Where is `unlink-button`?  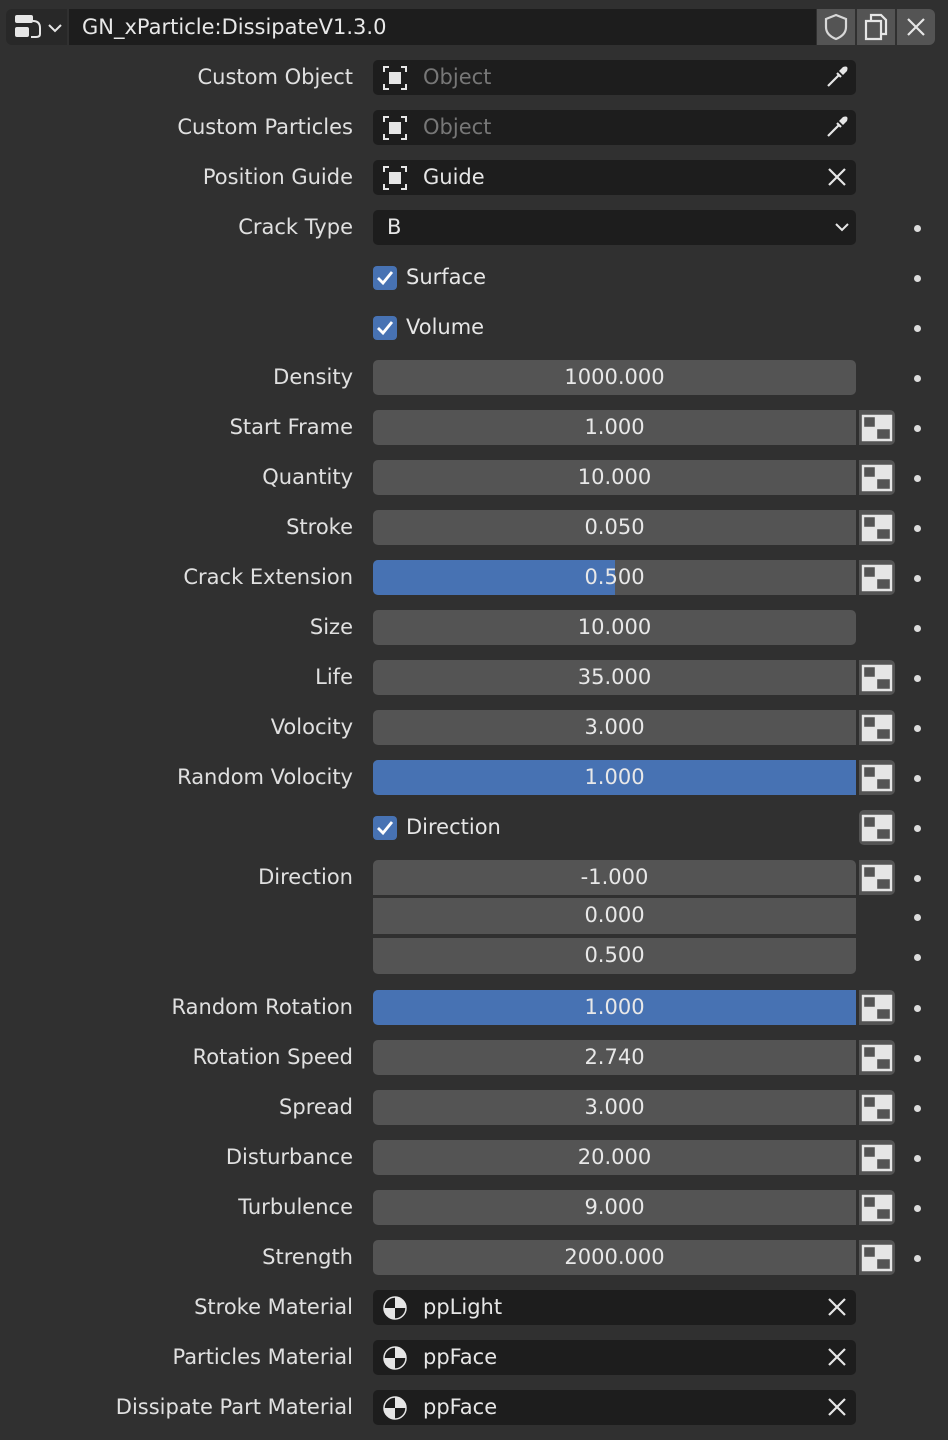 unlink-button is located at coordinates (916, 27).